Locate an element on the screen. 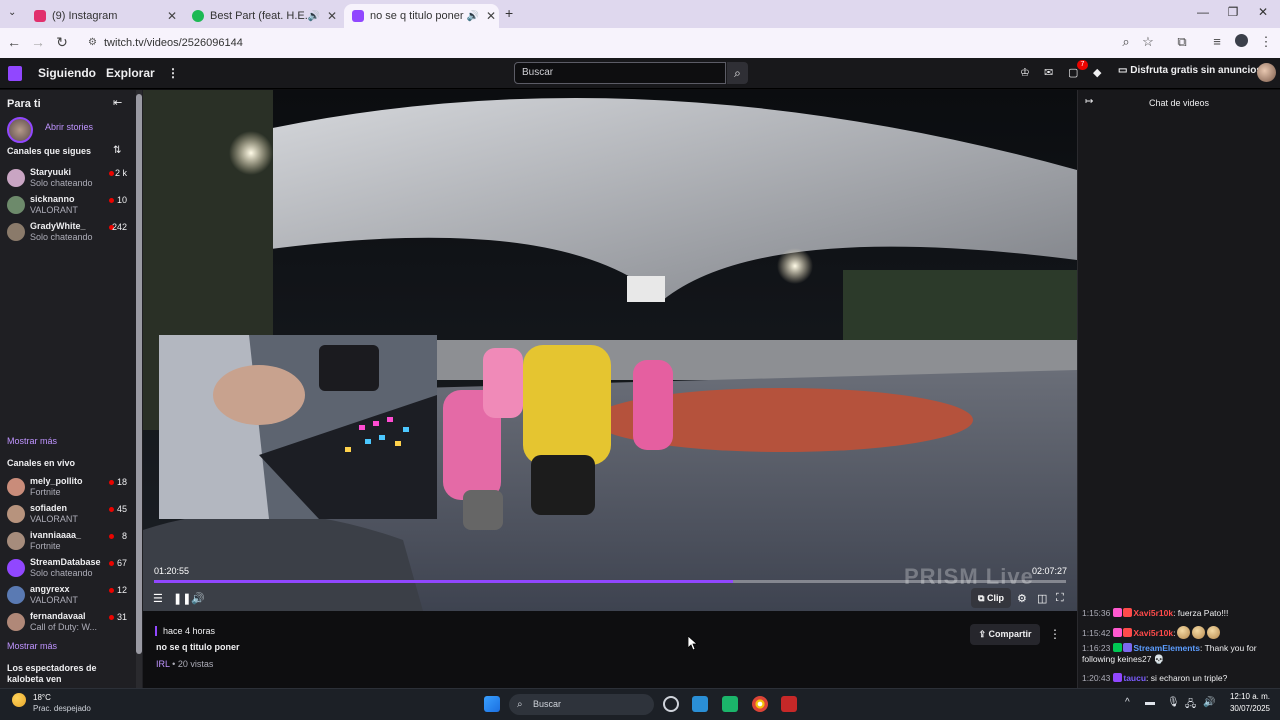  for-you-heading: Para ti is located at coordinates (24, 104).